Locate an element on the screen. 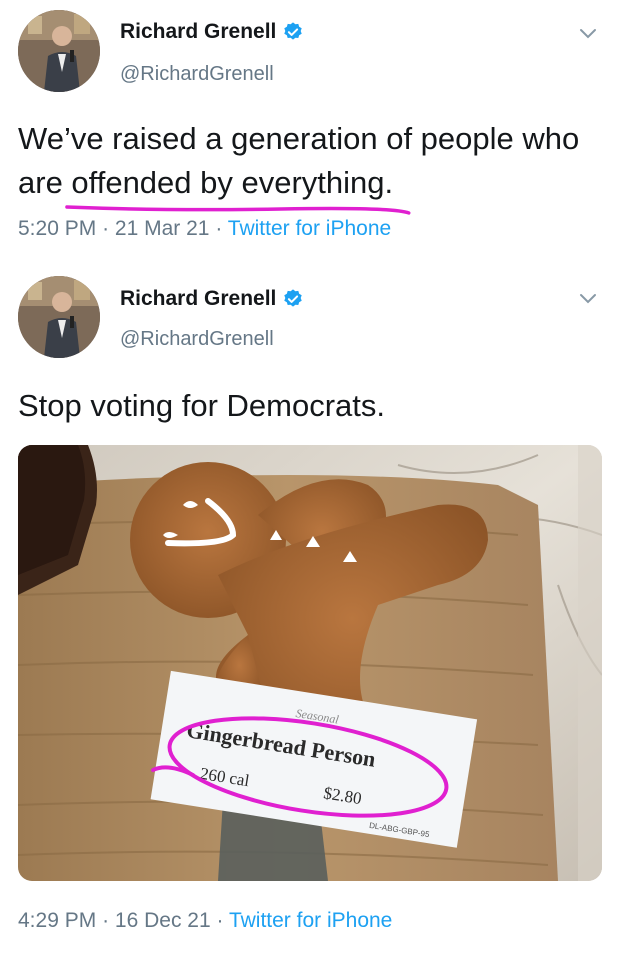 The width and height of the screenshot is (619, 953). tweet-date: 16 Dec 21 is located at coordinates (163, 920).